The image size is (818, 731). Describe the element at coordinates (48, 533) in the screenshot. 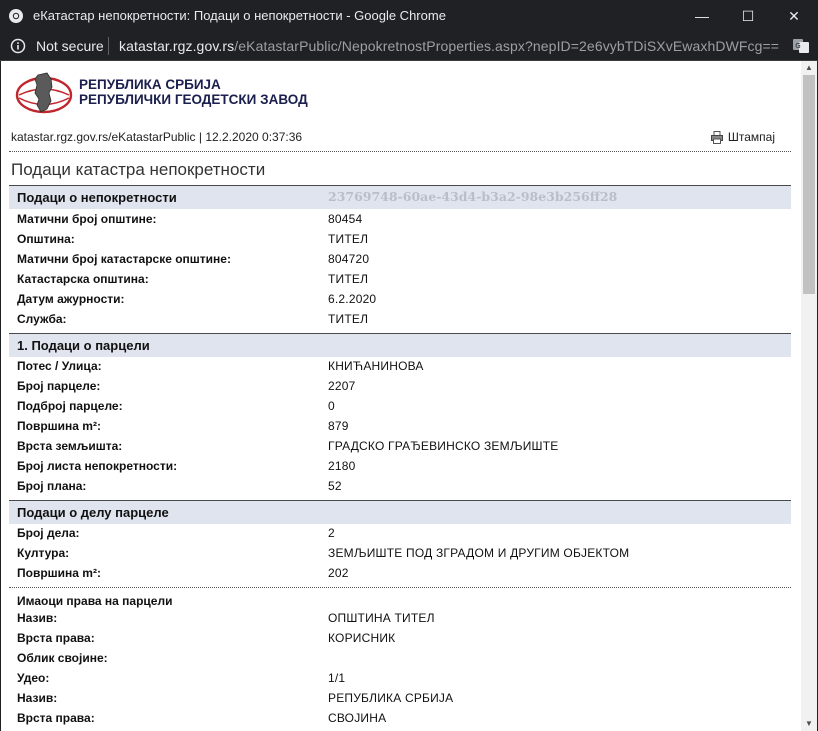

I see `field-label: Број дела:` at that location.